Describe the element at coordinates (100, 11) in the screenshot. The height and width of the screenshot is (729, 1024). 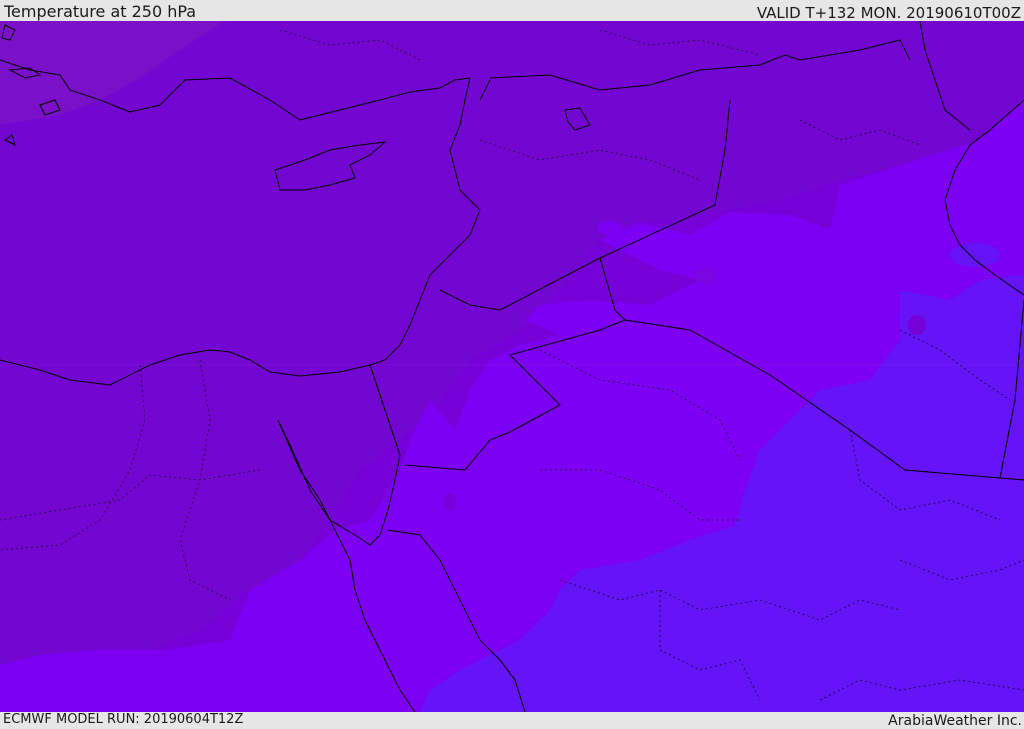
I see `map-title: Temperature at 250 hPa` at that location.